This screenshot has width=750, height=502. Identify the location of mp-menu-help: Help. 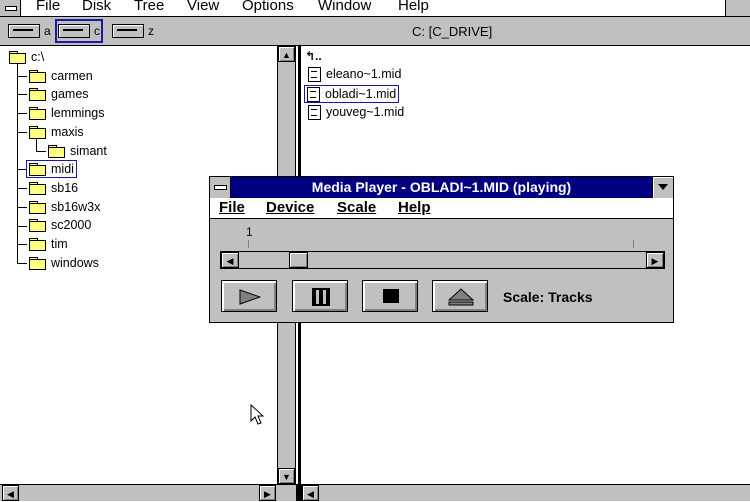
(414, 207).